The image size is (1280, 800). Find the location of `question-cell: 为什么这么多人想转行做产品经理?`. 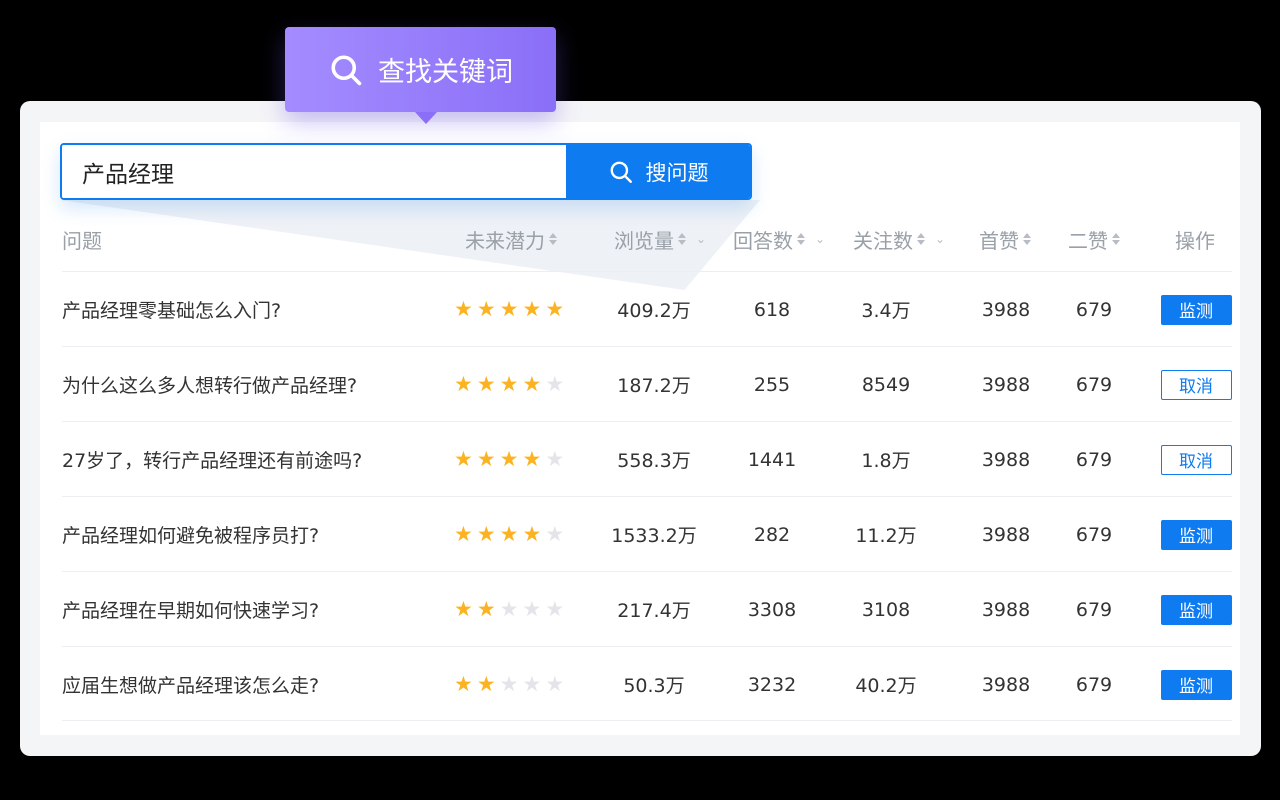

question-cell: 为什么这么多人想转行做产品经理? is located at coordinates (257, 384).